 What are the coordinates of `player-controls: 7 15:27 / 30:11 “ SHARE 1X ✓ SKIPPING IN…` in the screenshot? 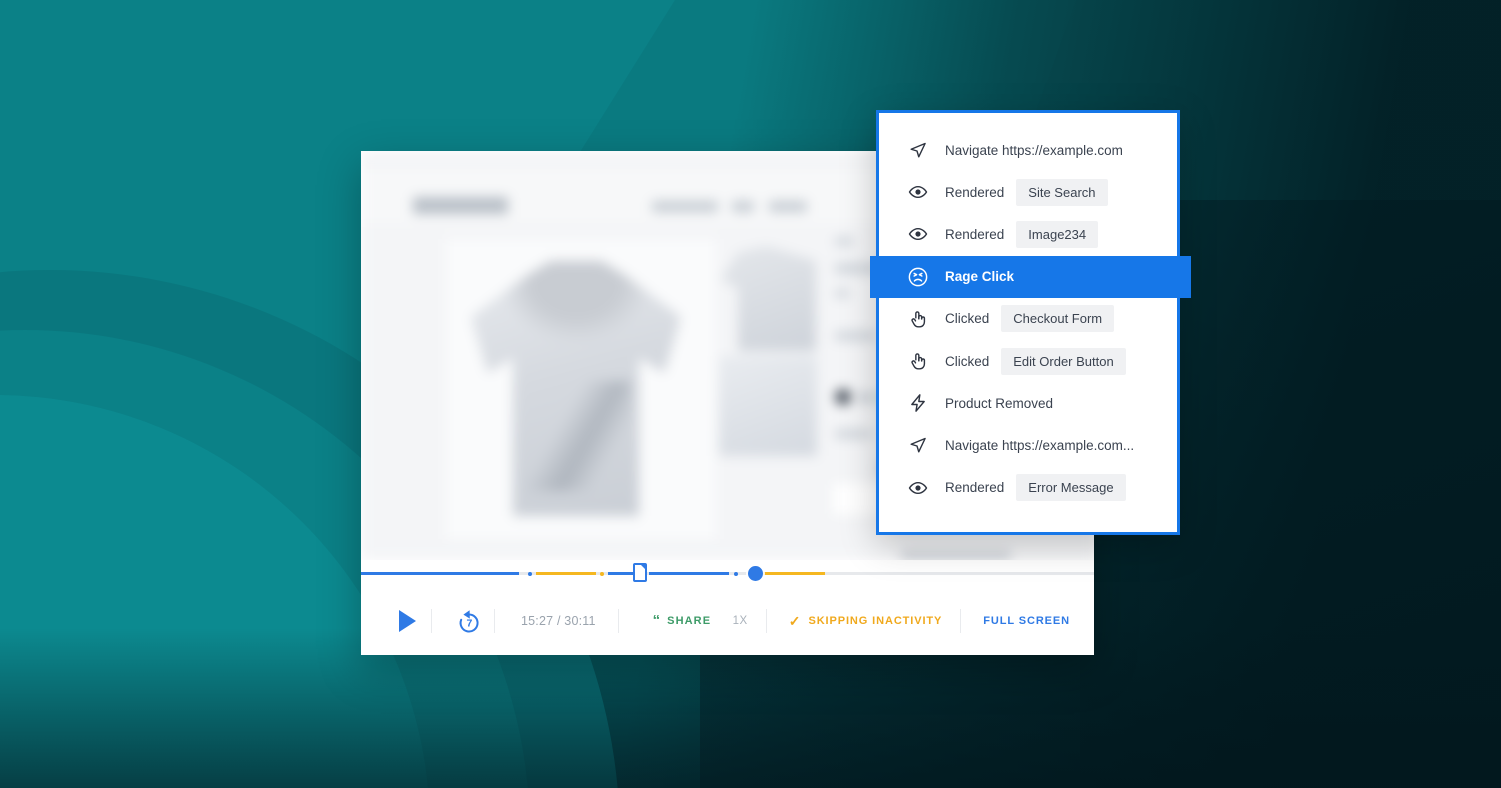 It's located at (727, 607).